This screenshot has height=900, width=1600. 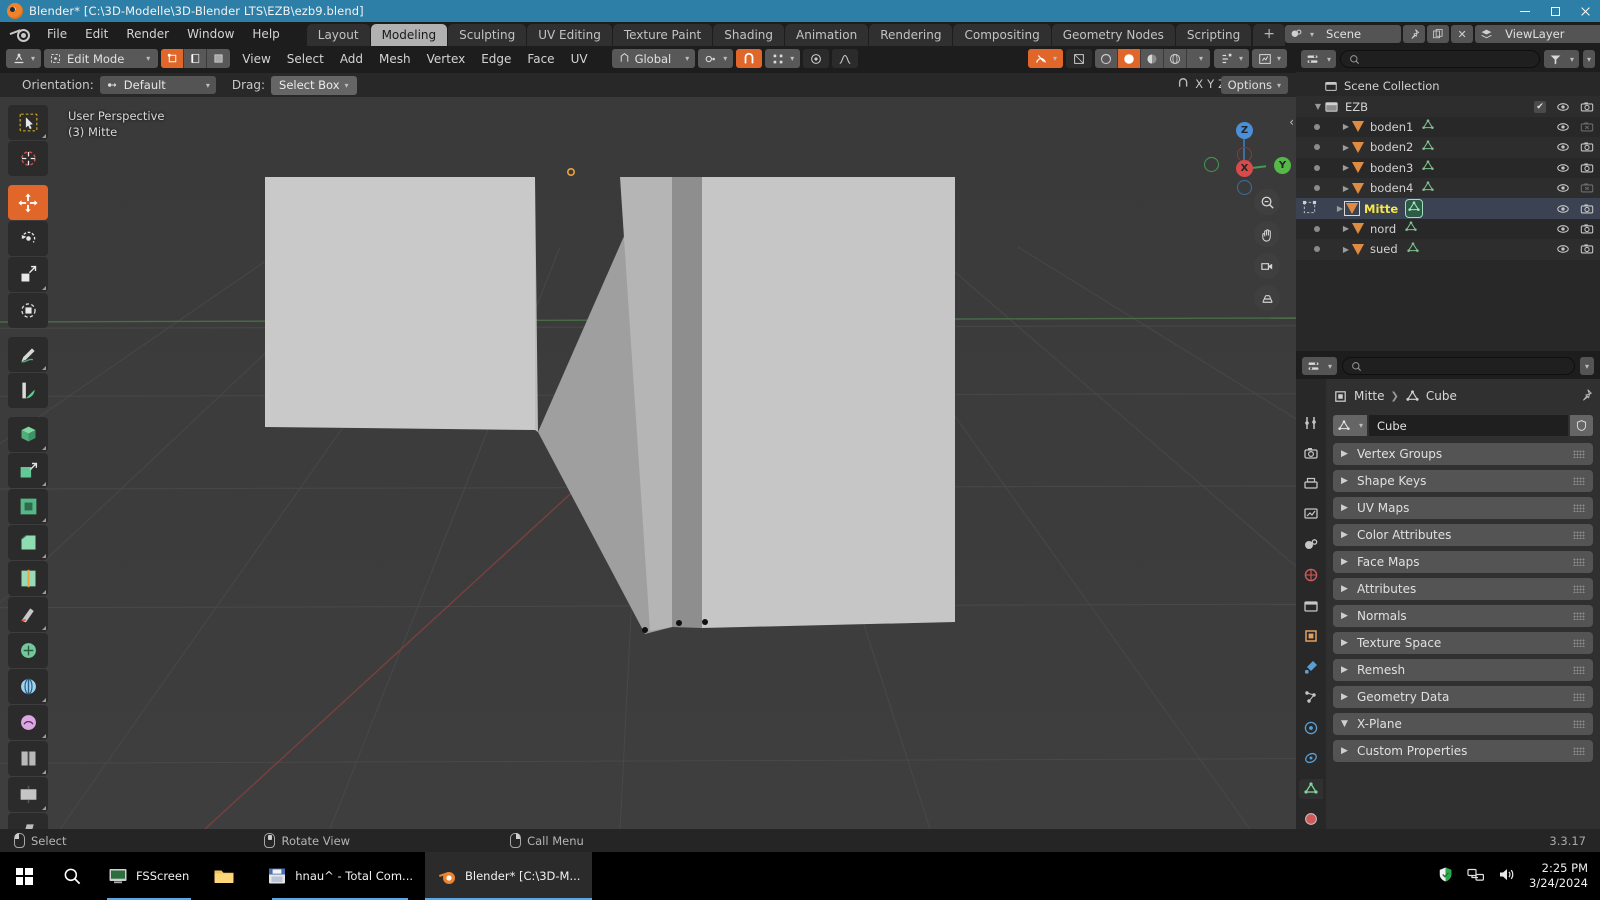 What do you see at coordinates (1463, 724) in the screenshot?
I see `panel-x-plane: ▼ X-Plane` at bounding box center [1463, 724].